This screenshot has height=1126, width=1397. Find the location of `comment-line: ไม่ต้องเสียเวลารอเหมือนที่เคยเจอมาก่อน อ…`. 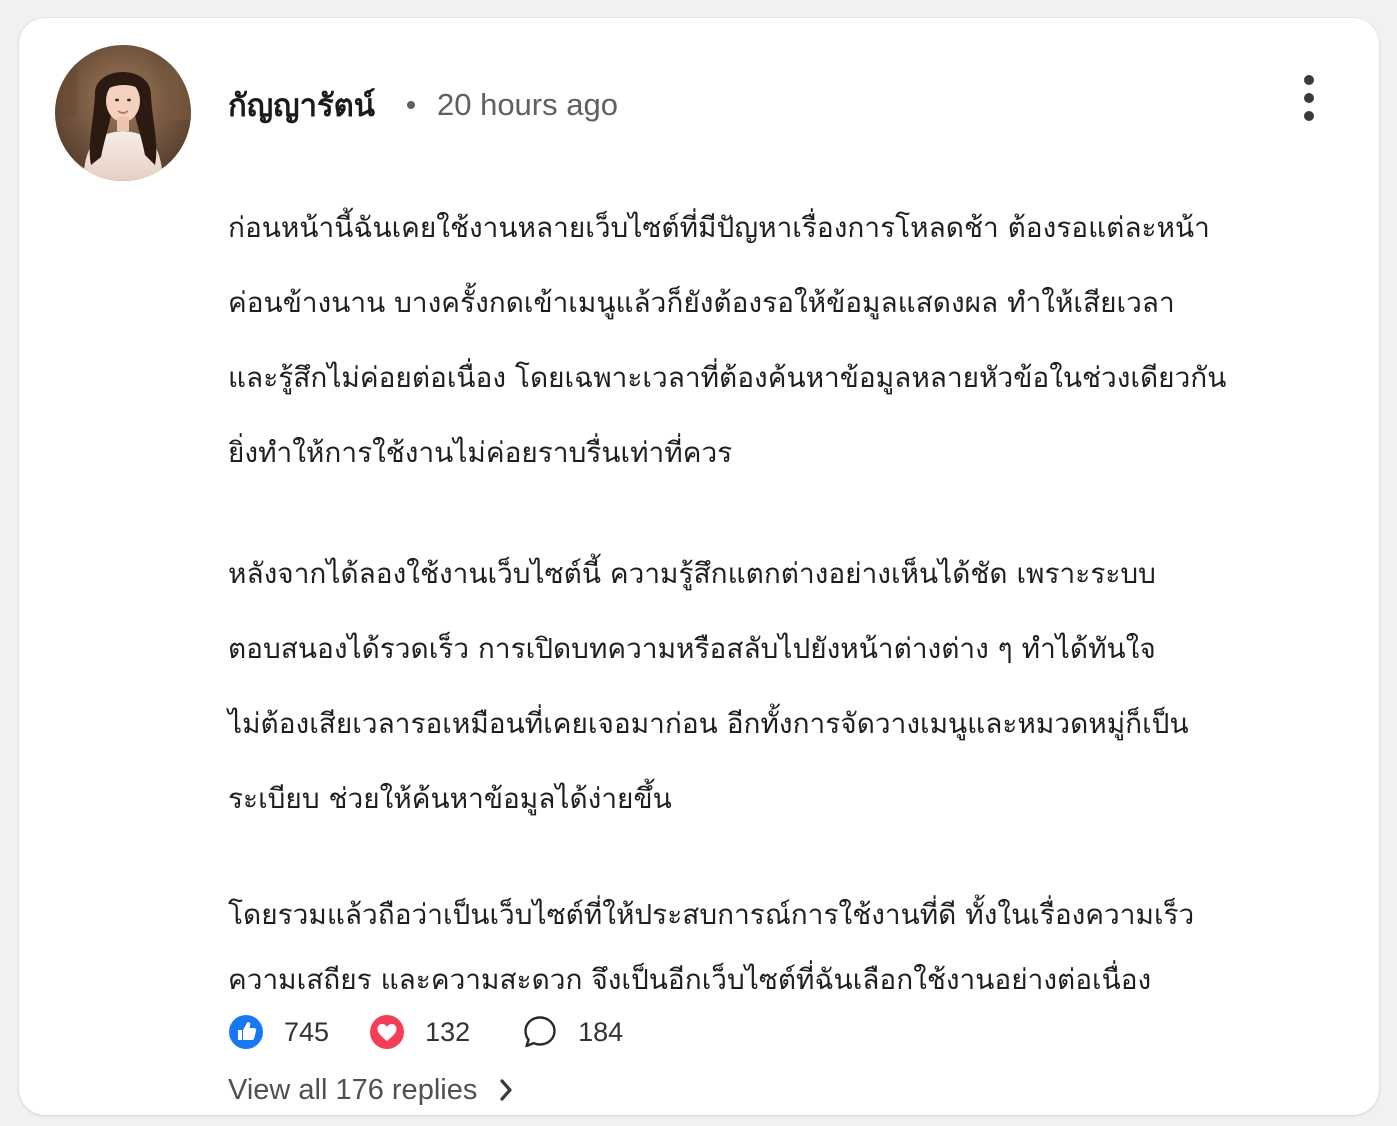

comment-line: ไม่ต้องเสียเวลารอเหมือนที่เคยเจอมาก่อน อ… is located at coordinates (708, 723).